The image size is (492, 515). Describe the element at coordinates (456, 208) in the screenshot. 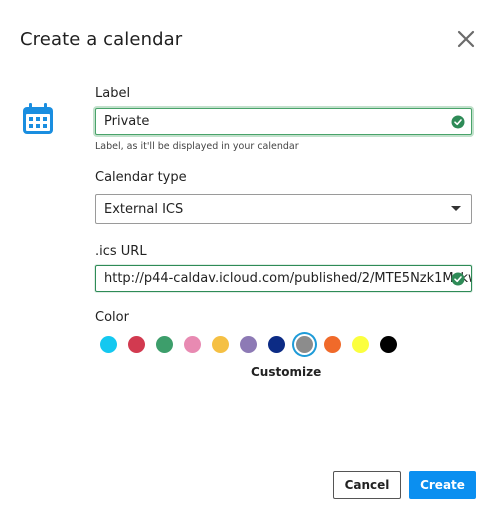

I see `chevron-down-icon` at that location.